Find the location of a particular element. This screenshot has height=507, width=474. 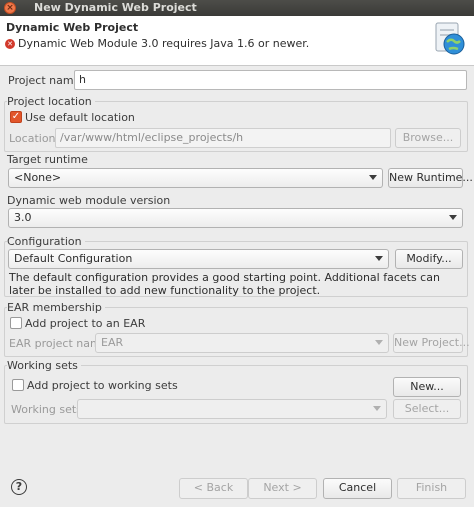

cancel-button: Cancel is located at coordinates (357, 488).